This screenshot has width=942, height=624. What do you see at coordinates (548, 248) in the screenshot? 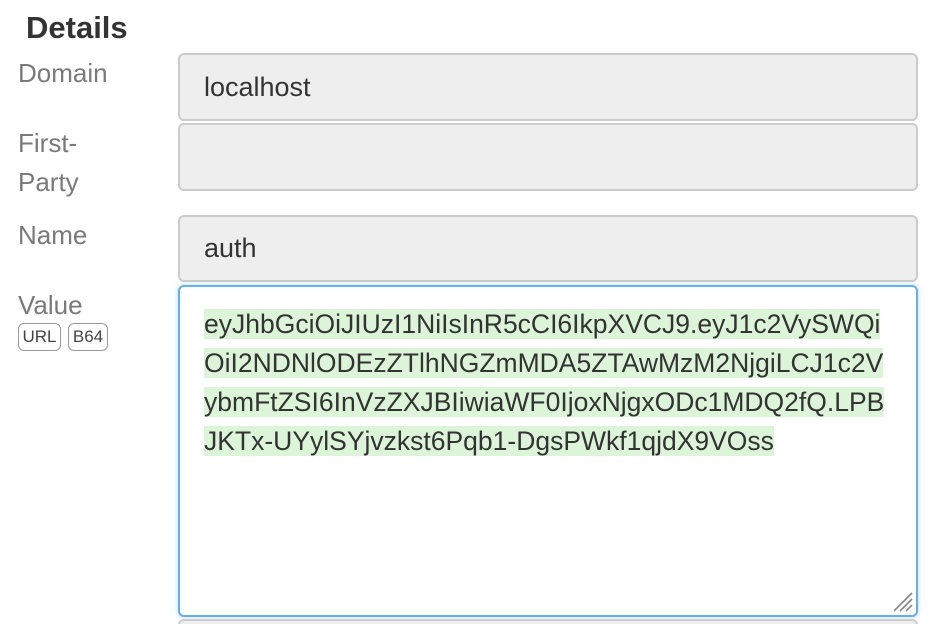
I see `name-field: auth` at bounding box center [548, 248].